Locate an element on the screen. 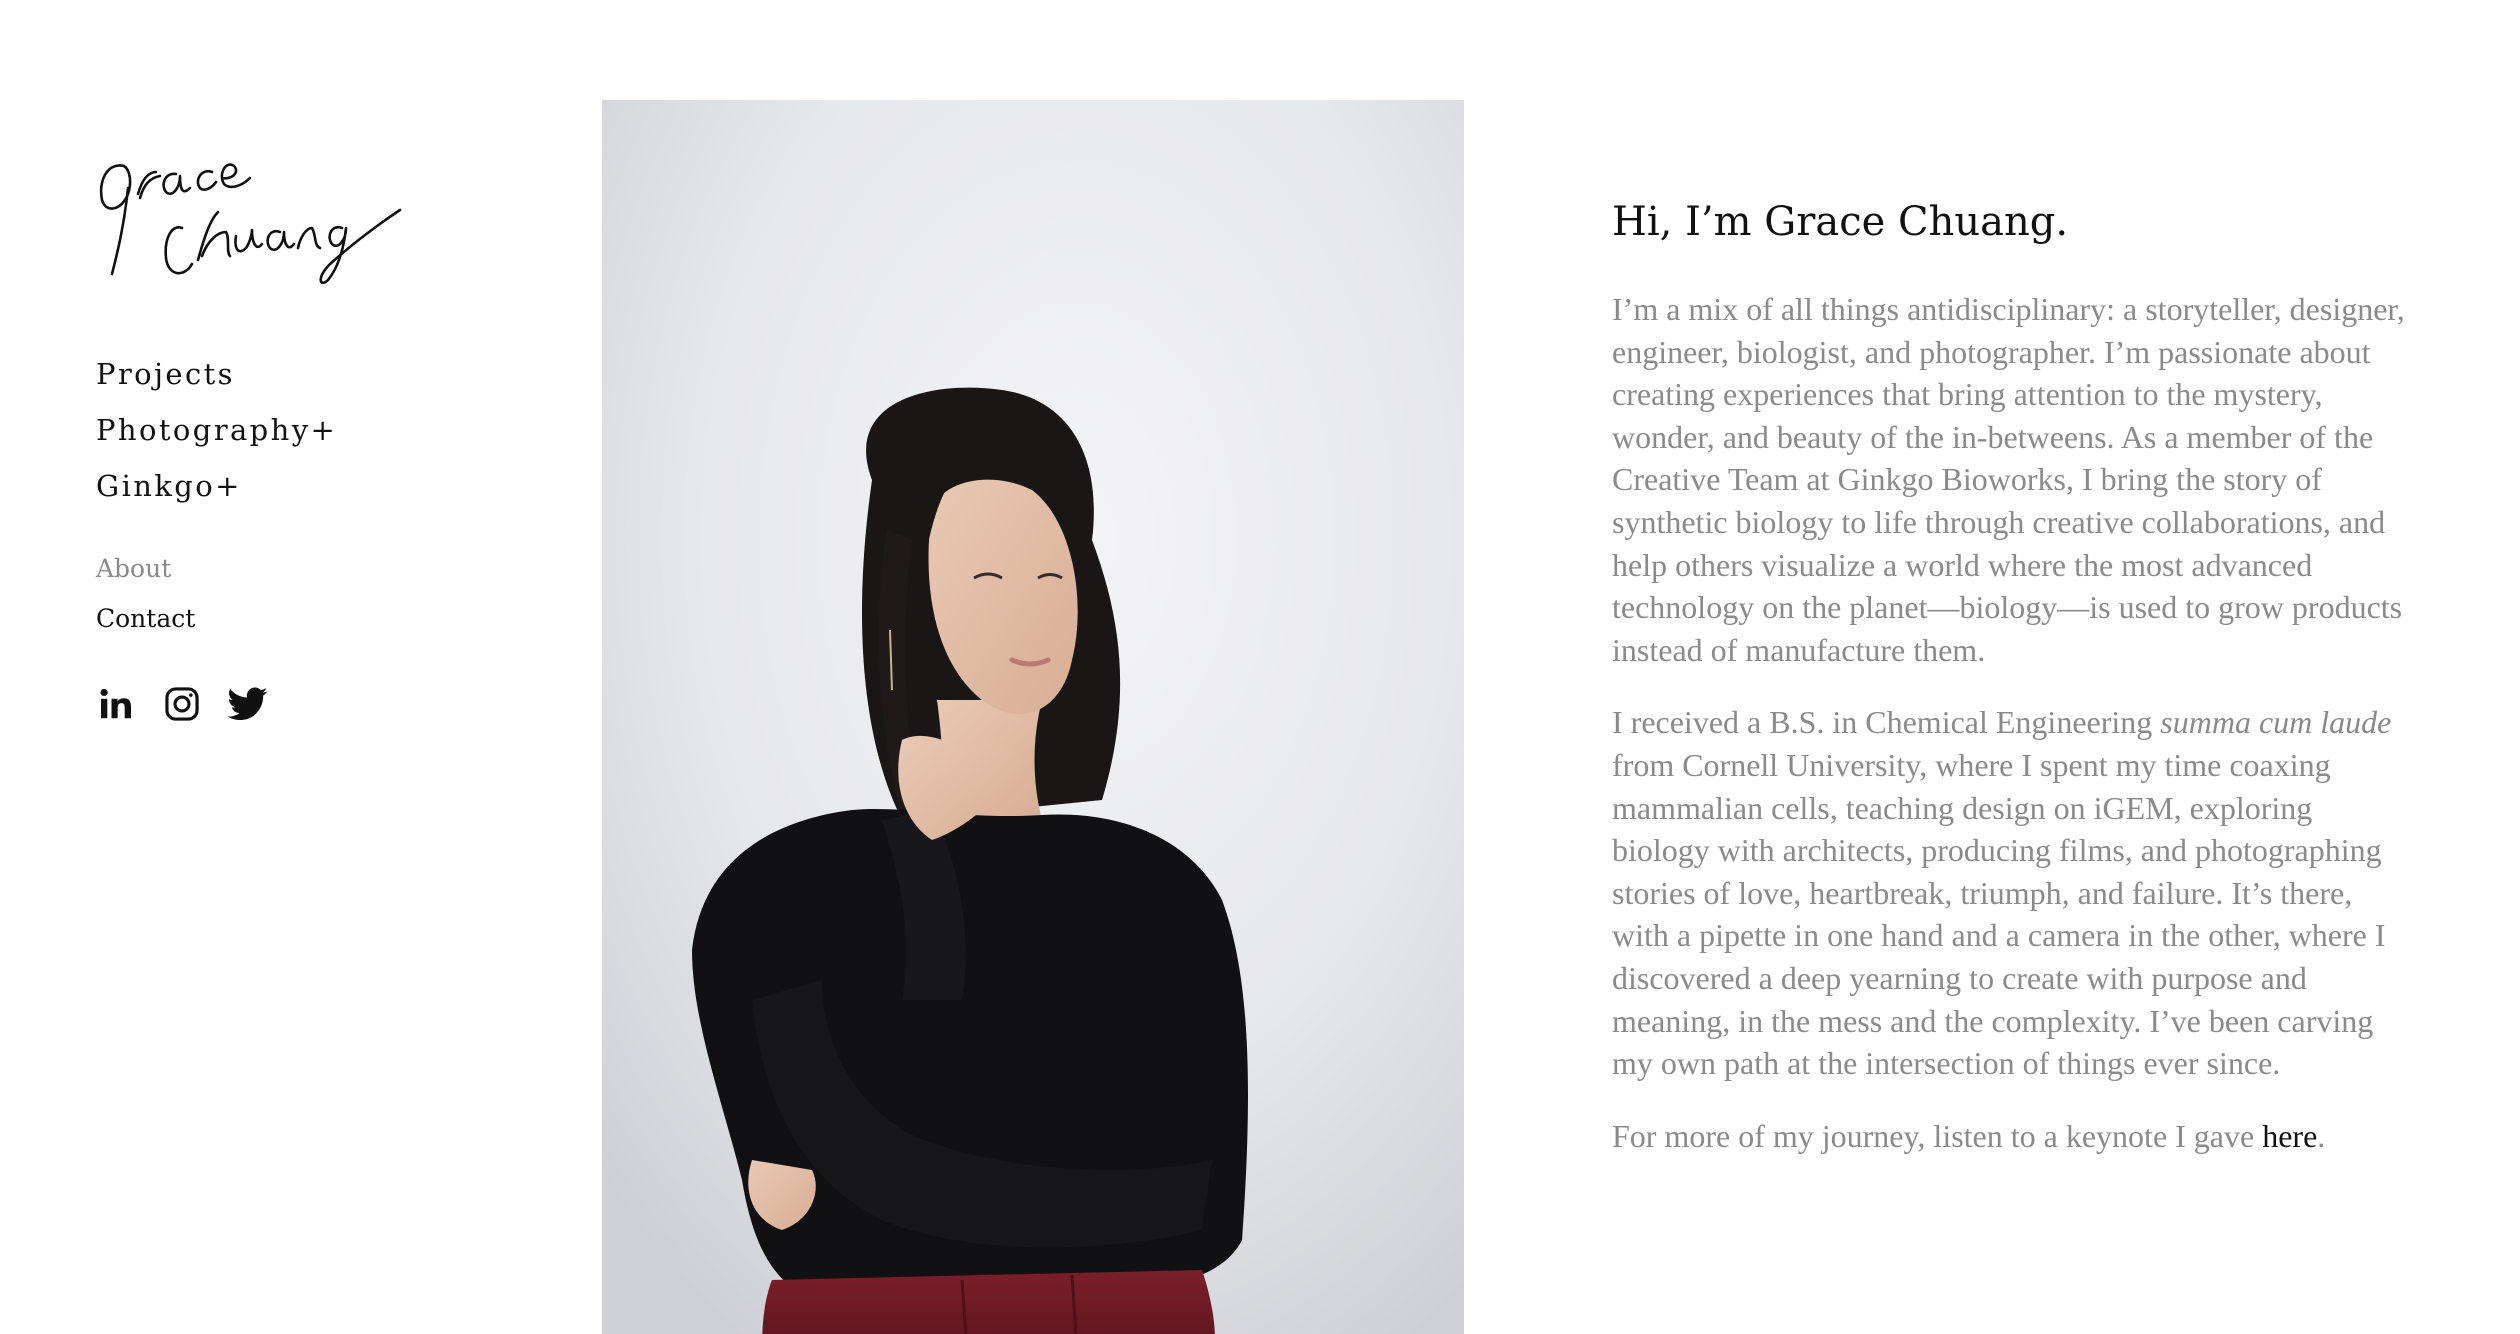  nav-item-about: About is located at coordinates (286, 569).